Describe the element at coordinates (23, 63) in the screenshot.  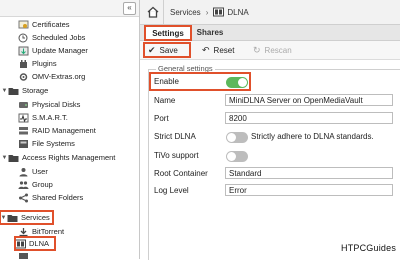
I see `plugin-icon` at that location.